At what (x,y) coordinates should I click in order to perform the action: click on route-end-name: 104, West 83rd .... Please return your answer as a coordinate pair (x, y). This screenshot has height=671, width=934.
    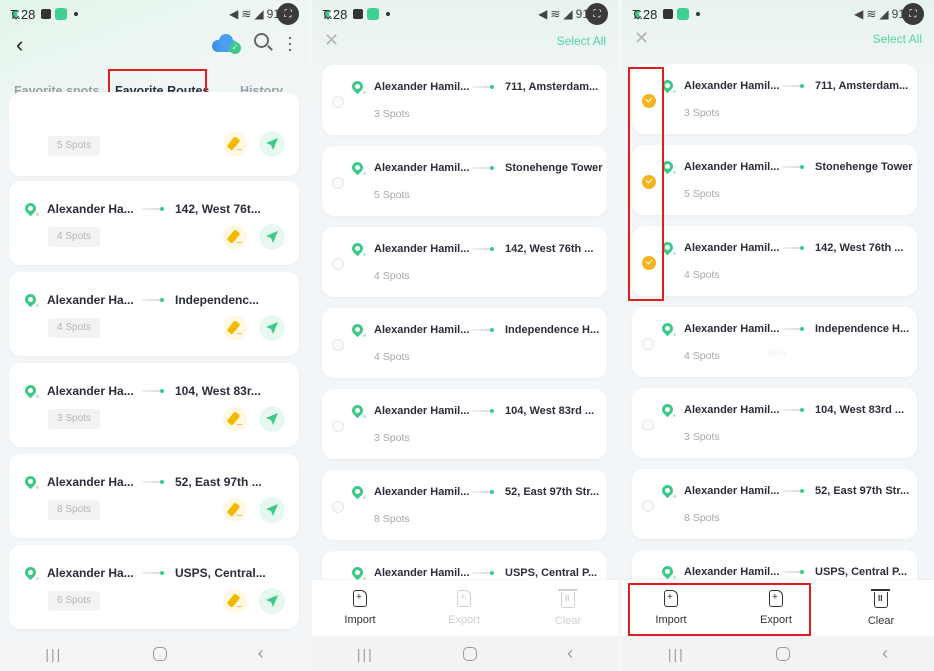
    Looking at the image, I should click on (550, 411).